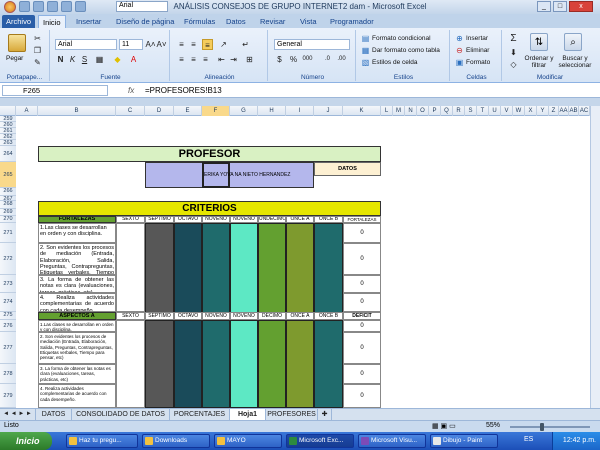 This screenshot has width=600, height=450. What do you see at coordinates (576, 441) in the screenshot?
I see `system-tray-clock: 12:42 p.m.` at bounding box center [576, 441].